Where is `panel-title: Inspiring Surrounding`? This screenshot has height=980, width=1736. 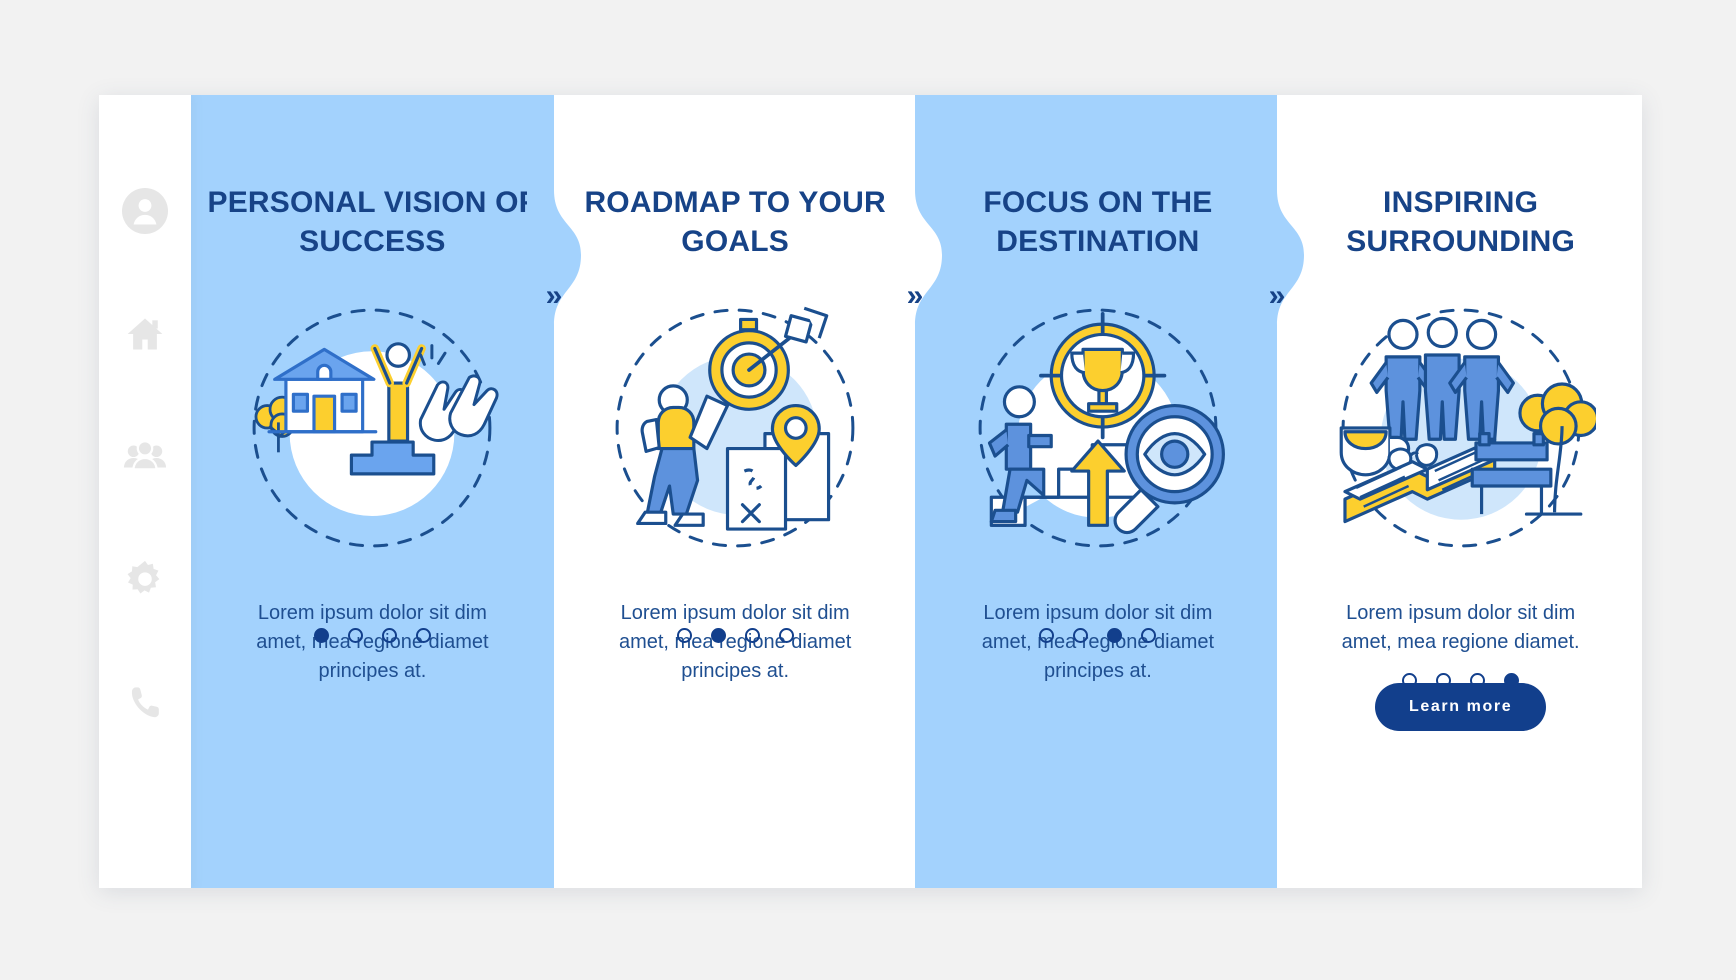
panel-title: Inspiring Surrounding is located at coordinates (1461, 222).